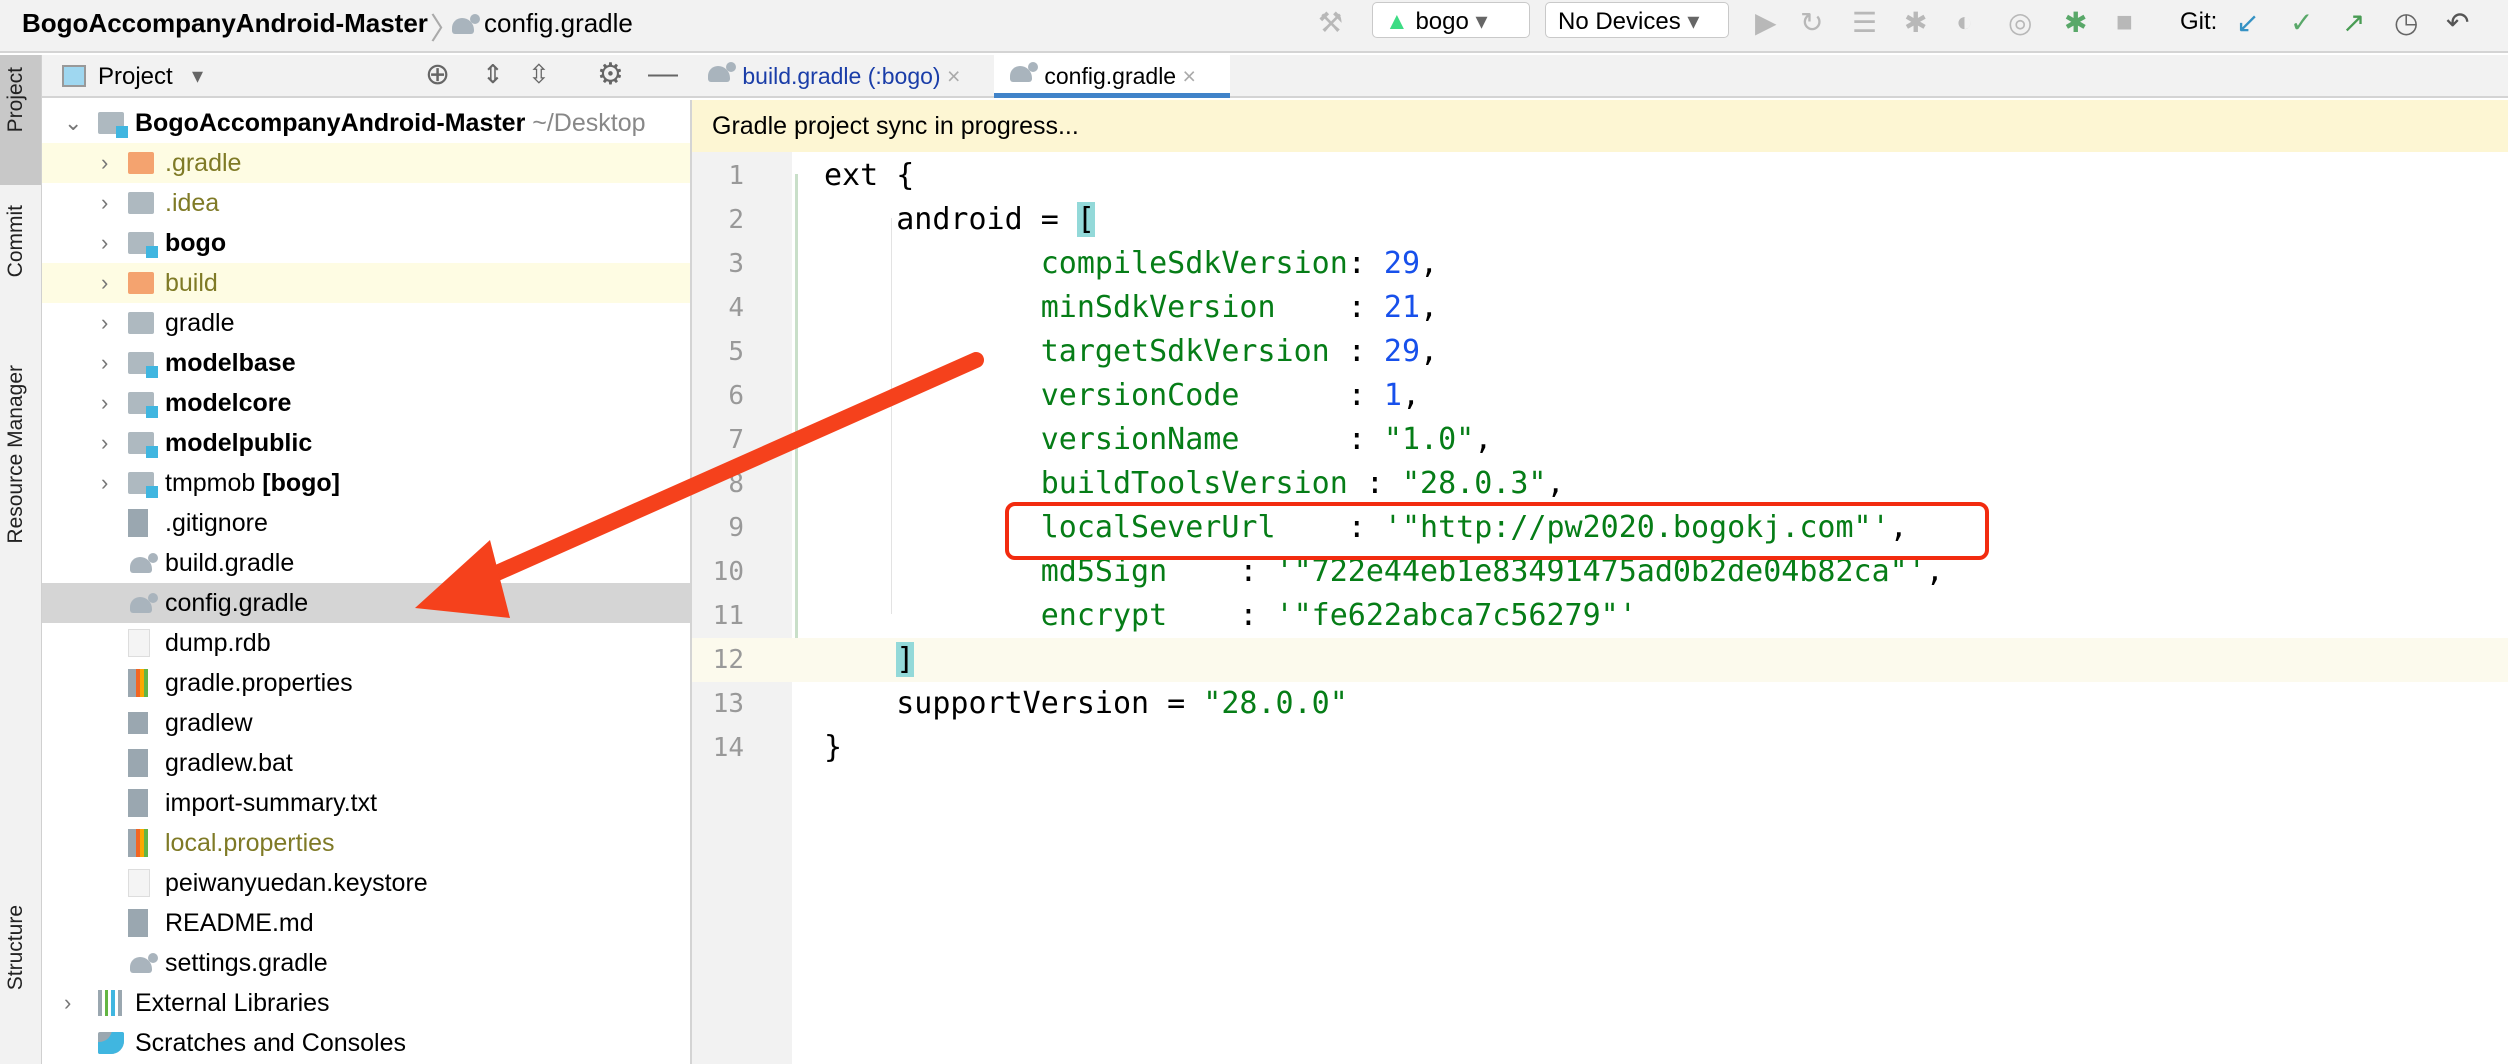  I want to click on annotation-arrow, so click(699, 485).